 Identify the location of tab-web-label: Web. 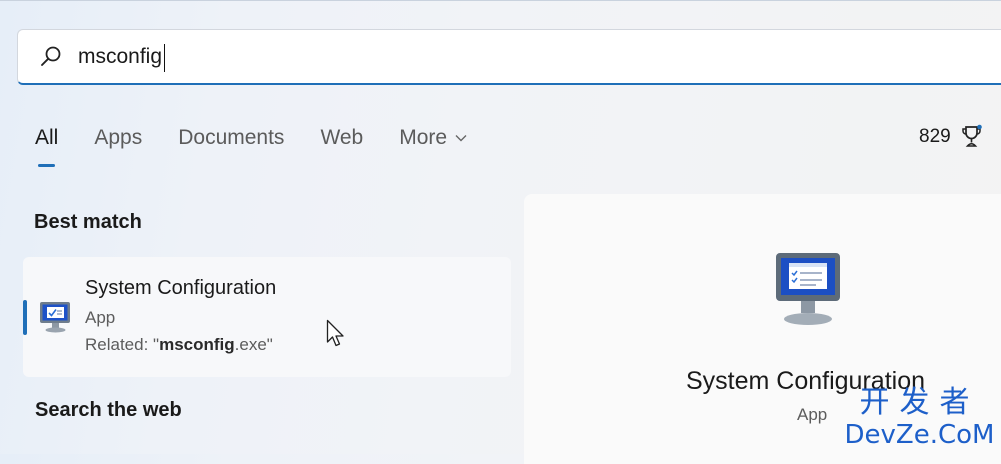
(342, 137).